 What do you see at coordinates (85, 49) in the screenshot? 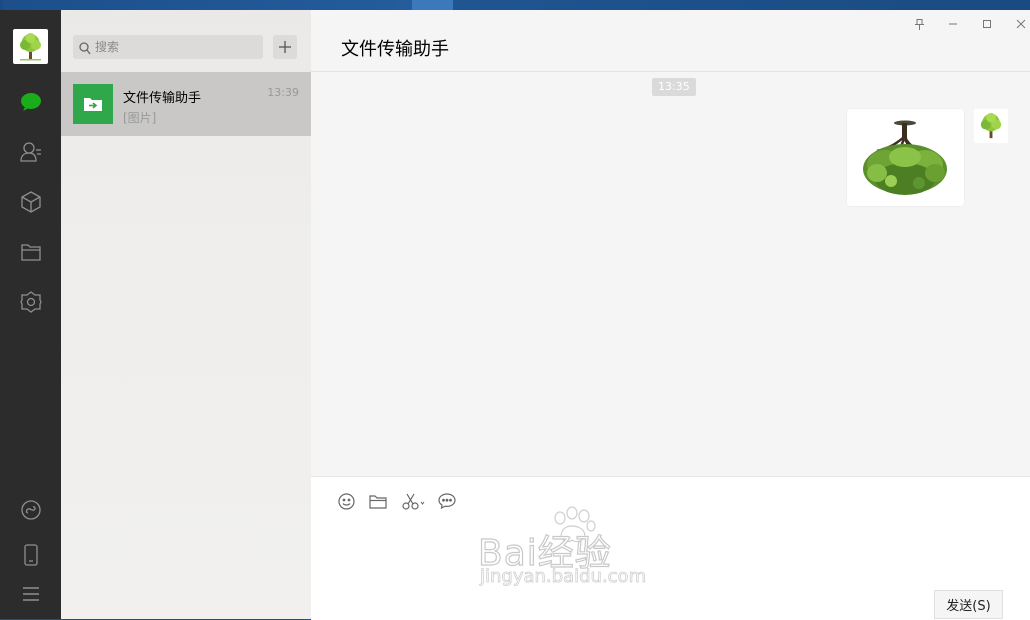
I see `search-icon` at bounding box center [85, 49].